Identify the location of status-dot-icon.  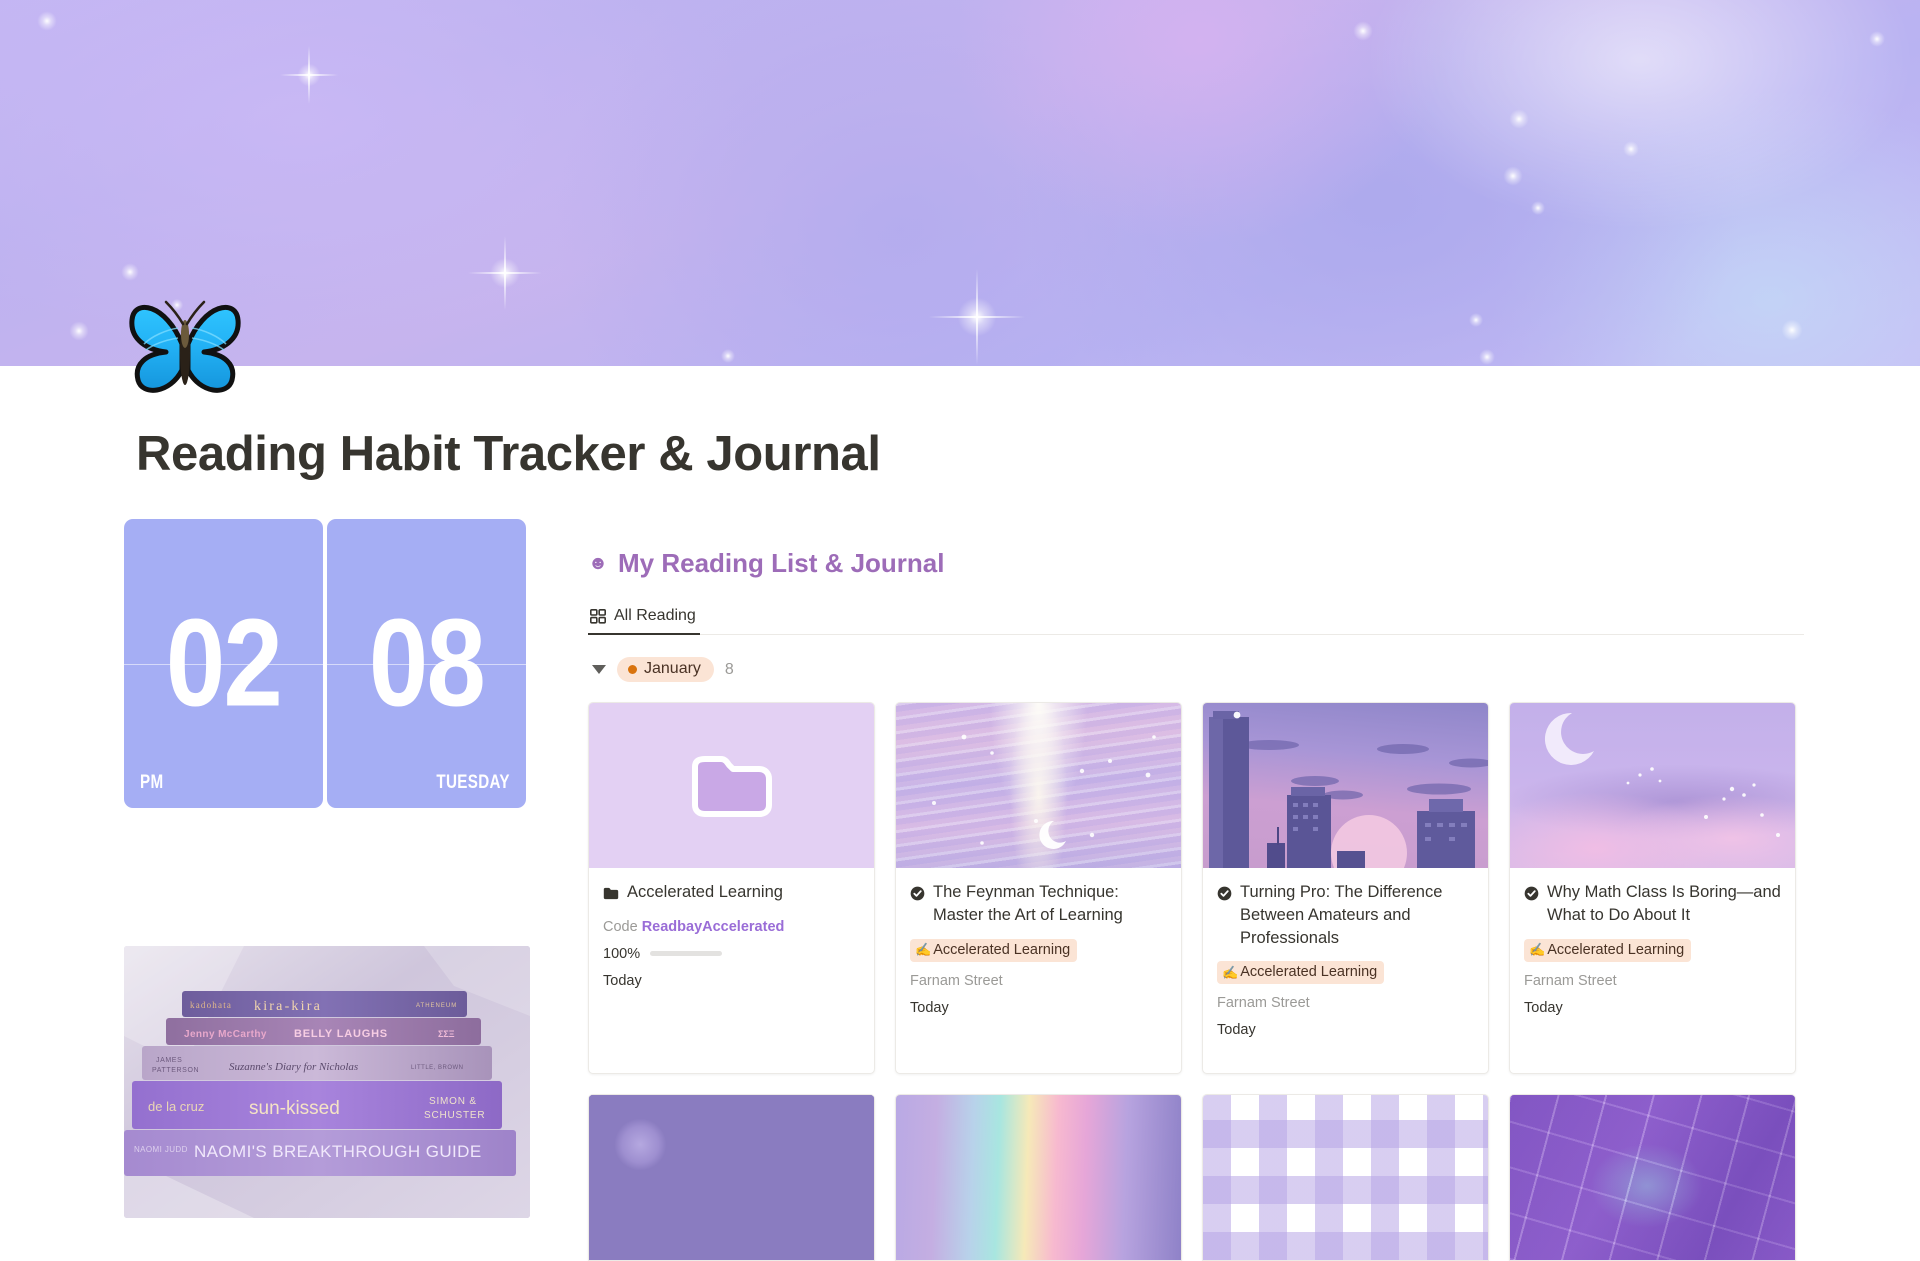
(632, 669).